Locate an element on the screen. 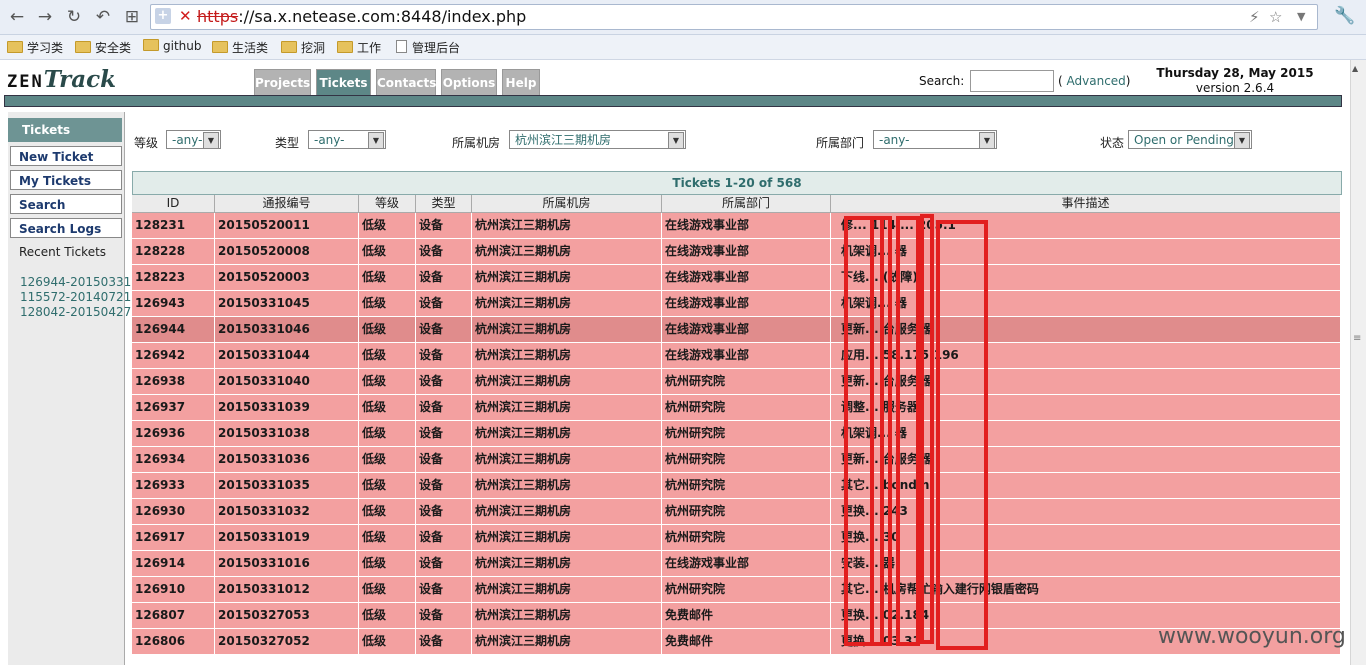  column-header: 所属部门 is located at coordinates (746, 203).